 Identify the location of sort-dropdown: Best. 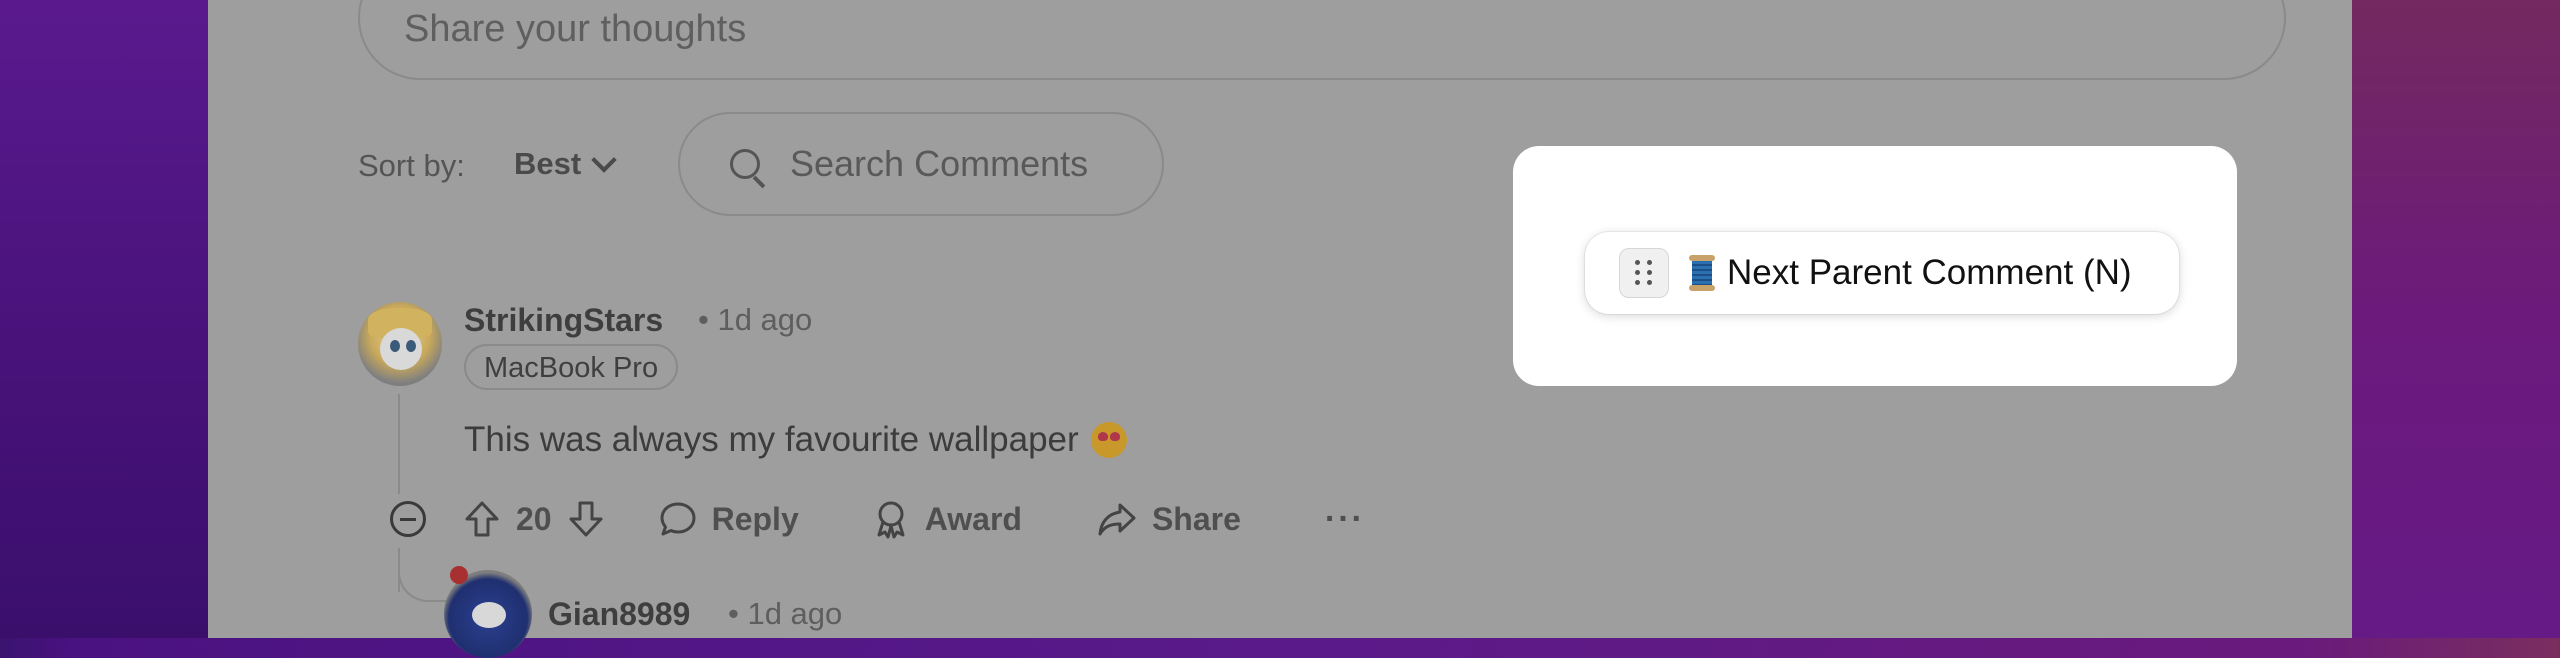
(565, 164).